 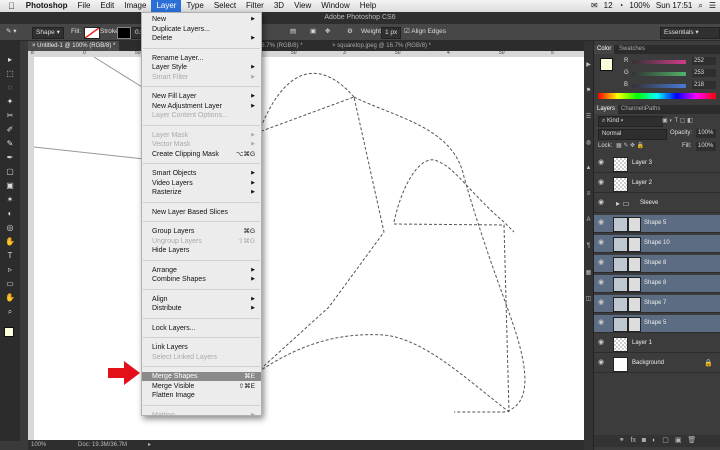 What do you see at coordinates (201, 38) in the screenshot?
I see `menu-item-delete: Delete ▶` at bounding box center [201, 38].